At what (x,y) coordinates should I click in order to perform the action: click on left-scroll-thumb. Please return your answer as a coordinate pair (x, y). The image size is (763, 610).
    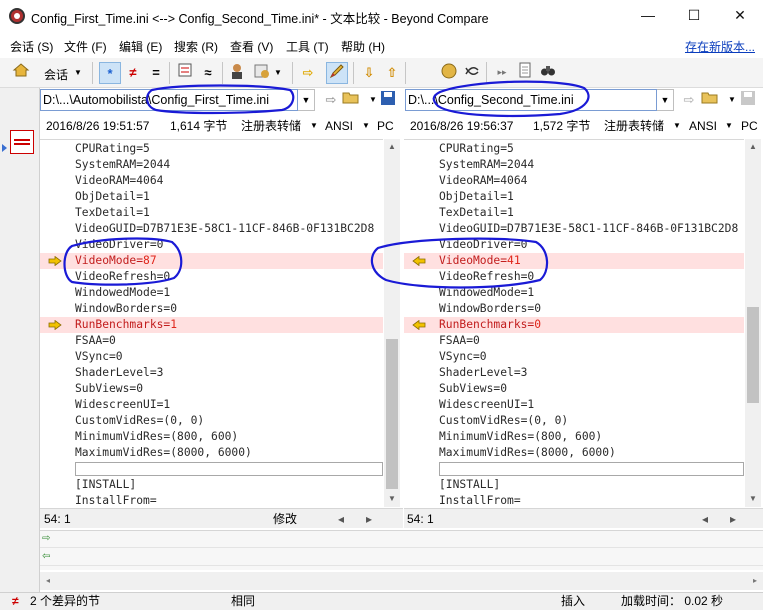
    Looking at the image, I should click on (392, 414).